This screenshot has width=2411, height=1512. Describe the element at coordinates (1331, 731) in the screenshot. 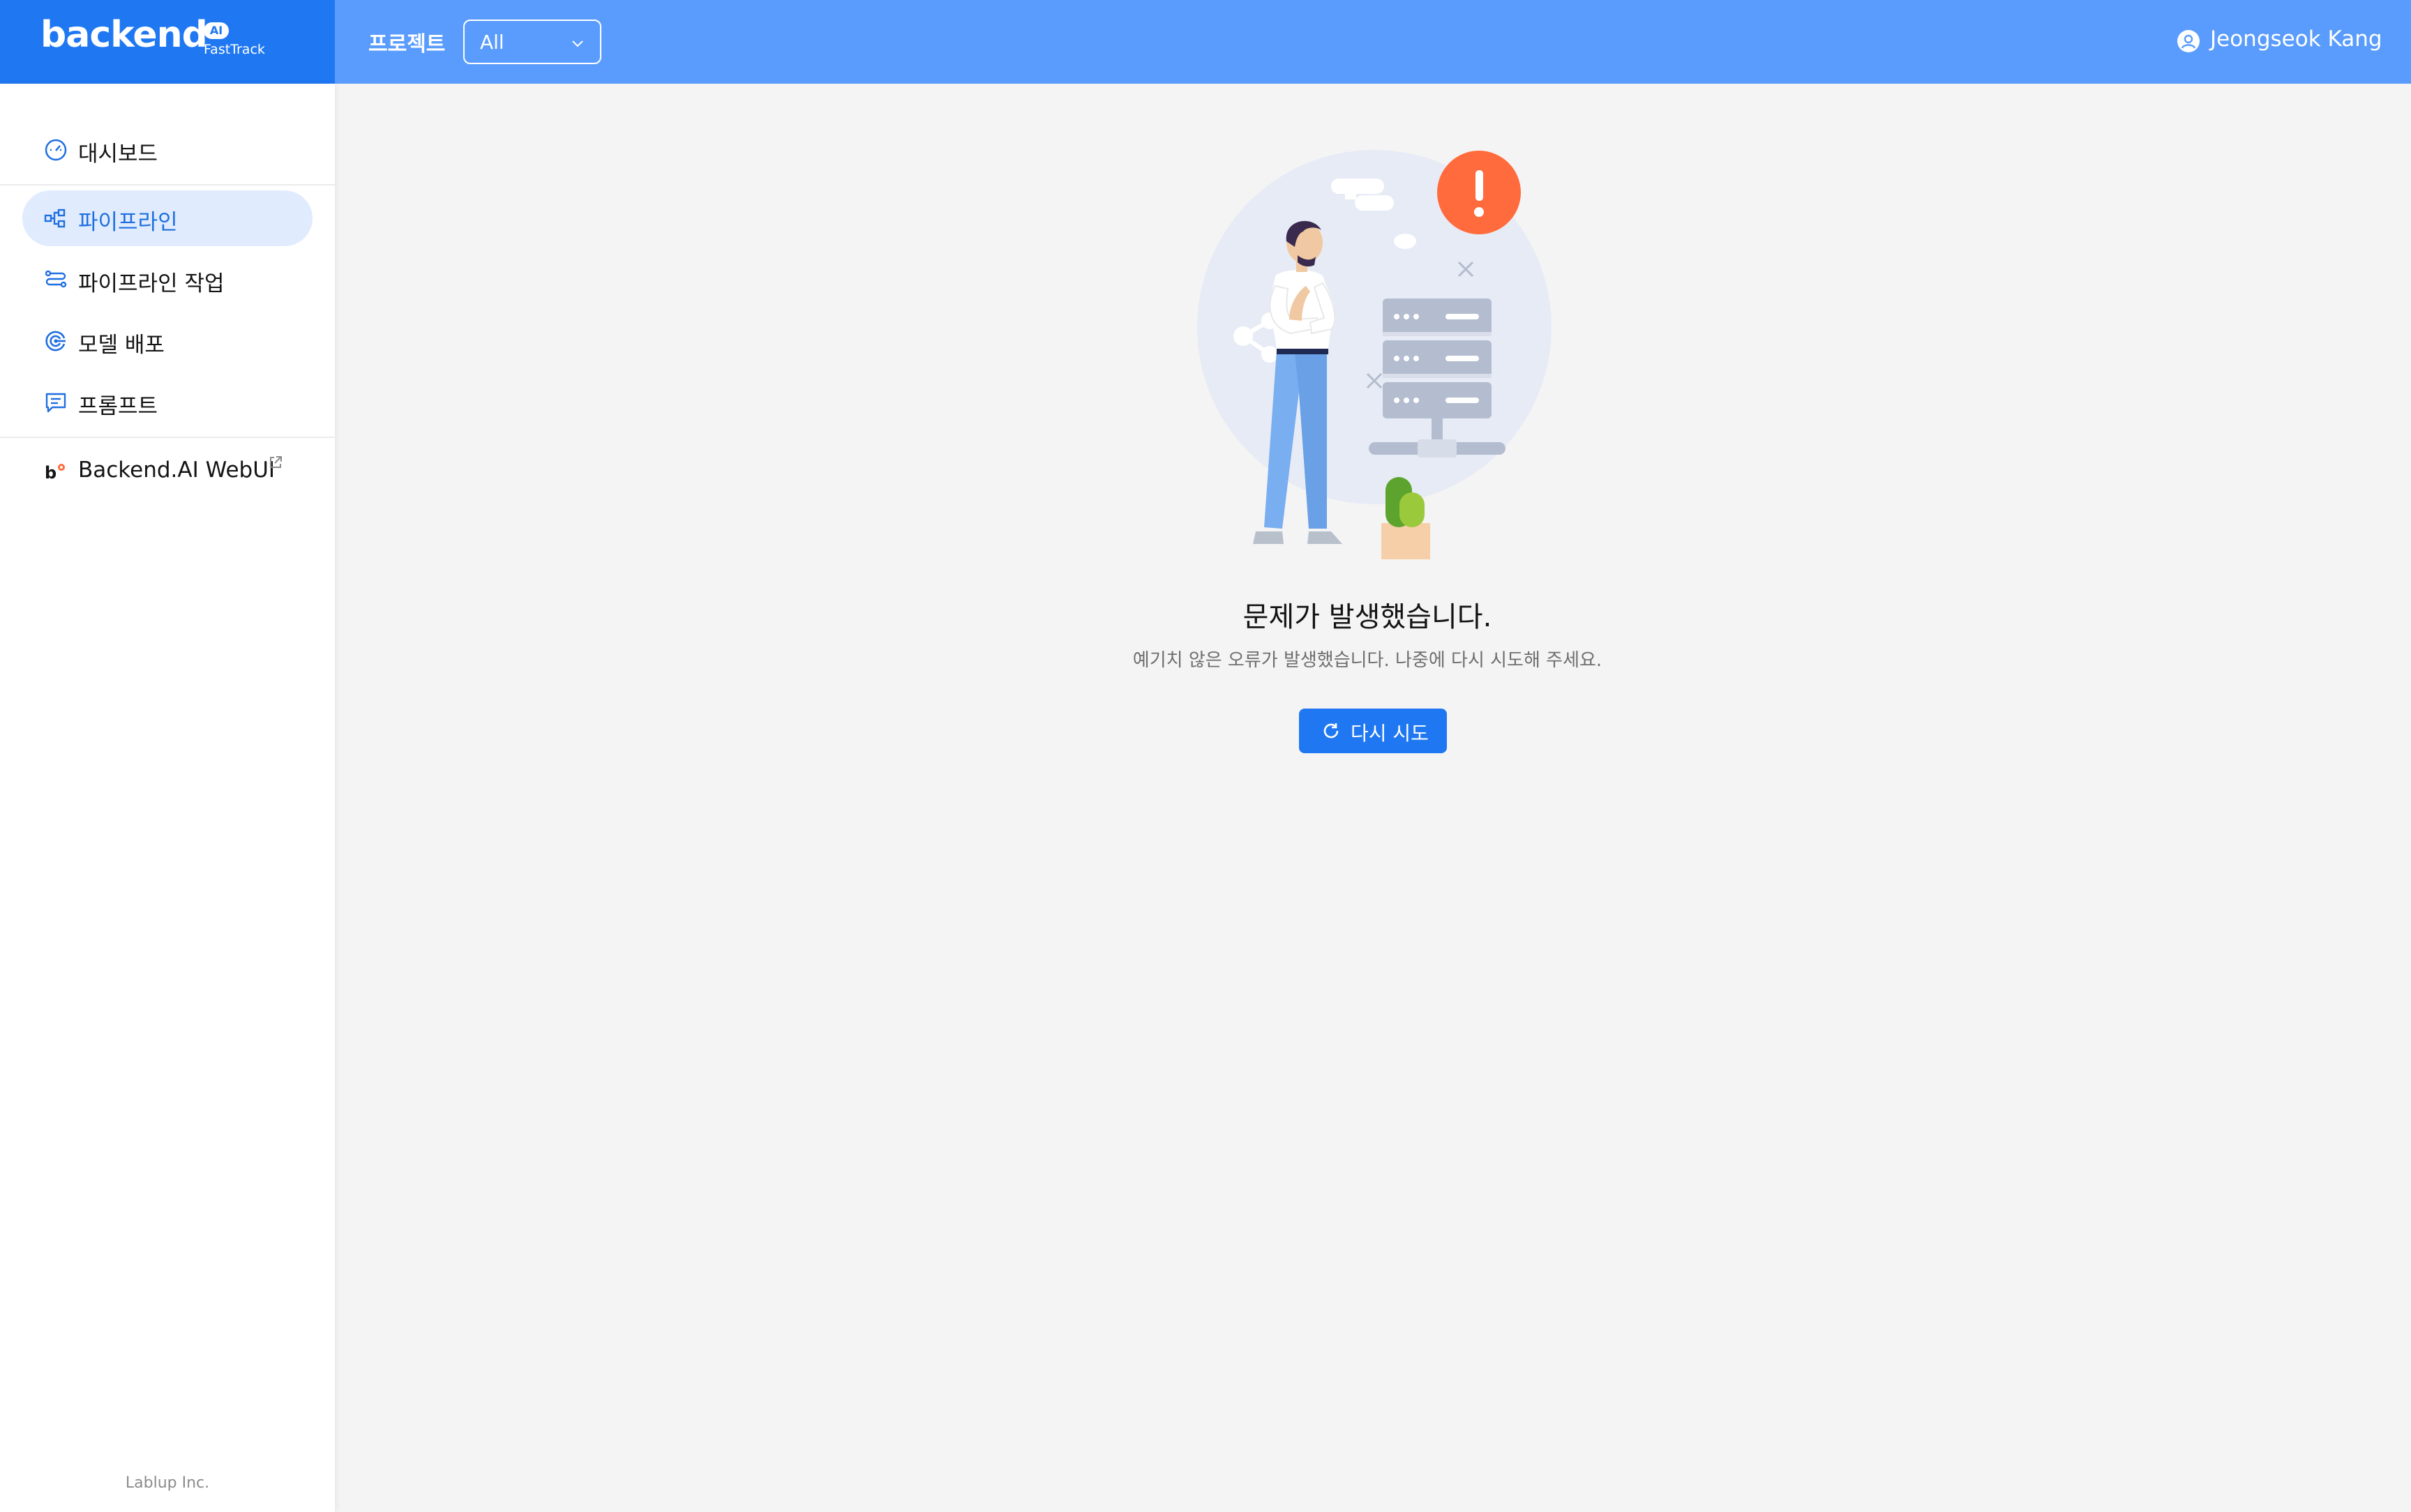

I see `refresh-icon` at that location.